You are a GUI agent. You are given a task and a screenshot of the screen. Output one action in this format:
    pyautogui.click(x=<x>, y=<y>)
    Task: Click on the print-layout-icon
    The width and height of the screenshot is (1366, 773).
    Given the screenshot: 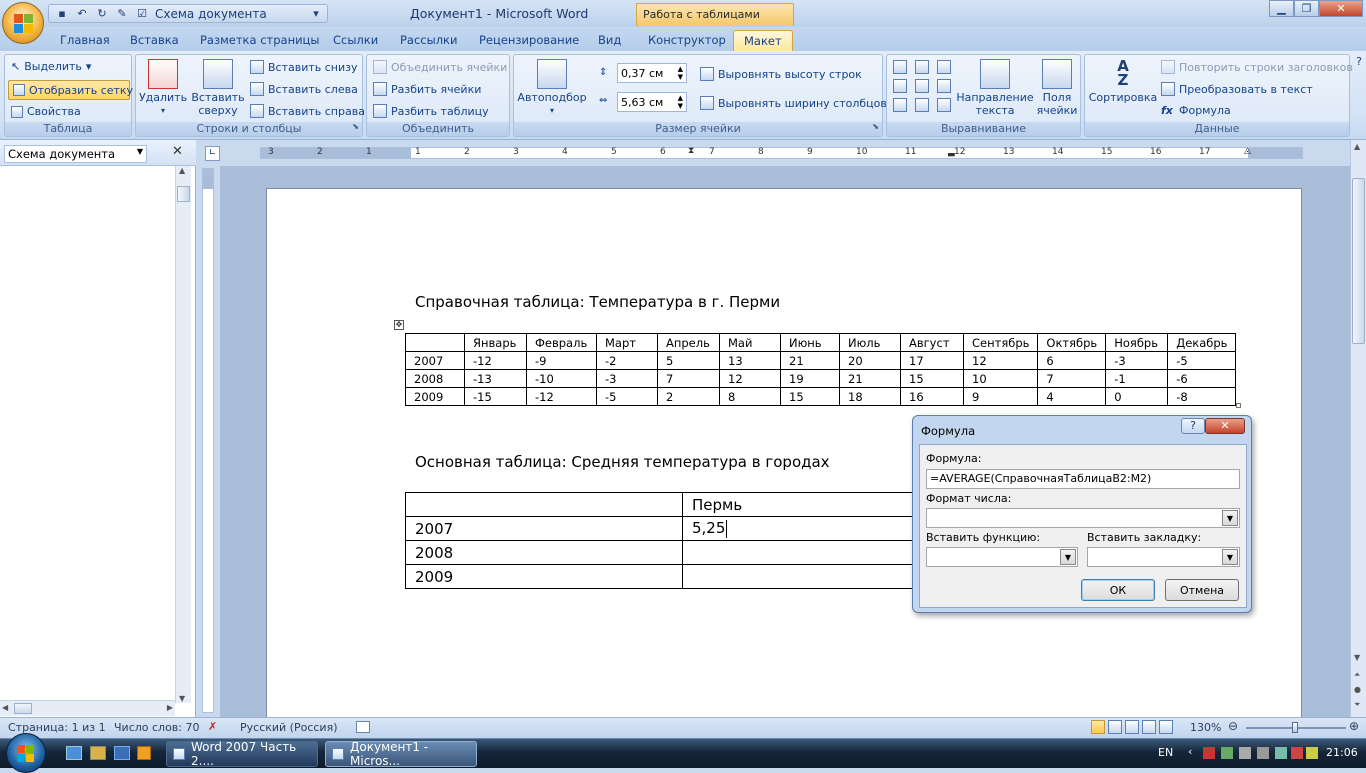 What is the action you would take?
    pyautogui.click(x=1098, y=727)
    